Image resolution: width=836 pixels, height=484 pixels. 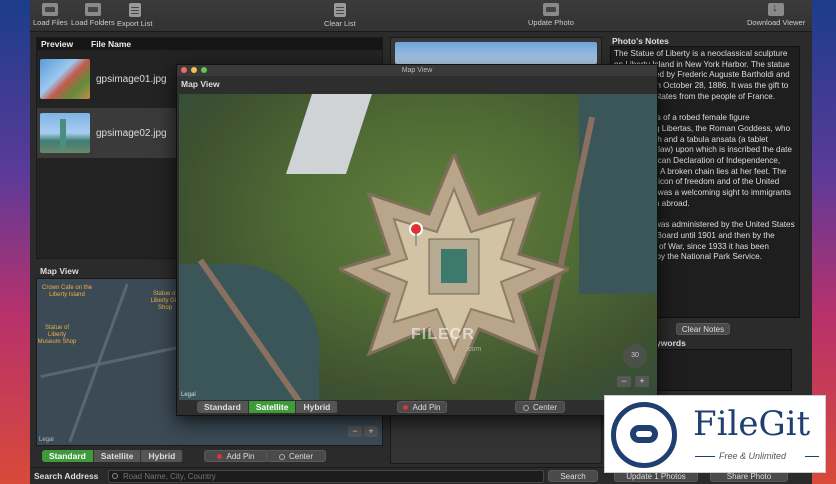 I want to click on info-panel, so click(x=496, y=439).